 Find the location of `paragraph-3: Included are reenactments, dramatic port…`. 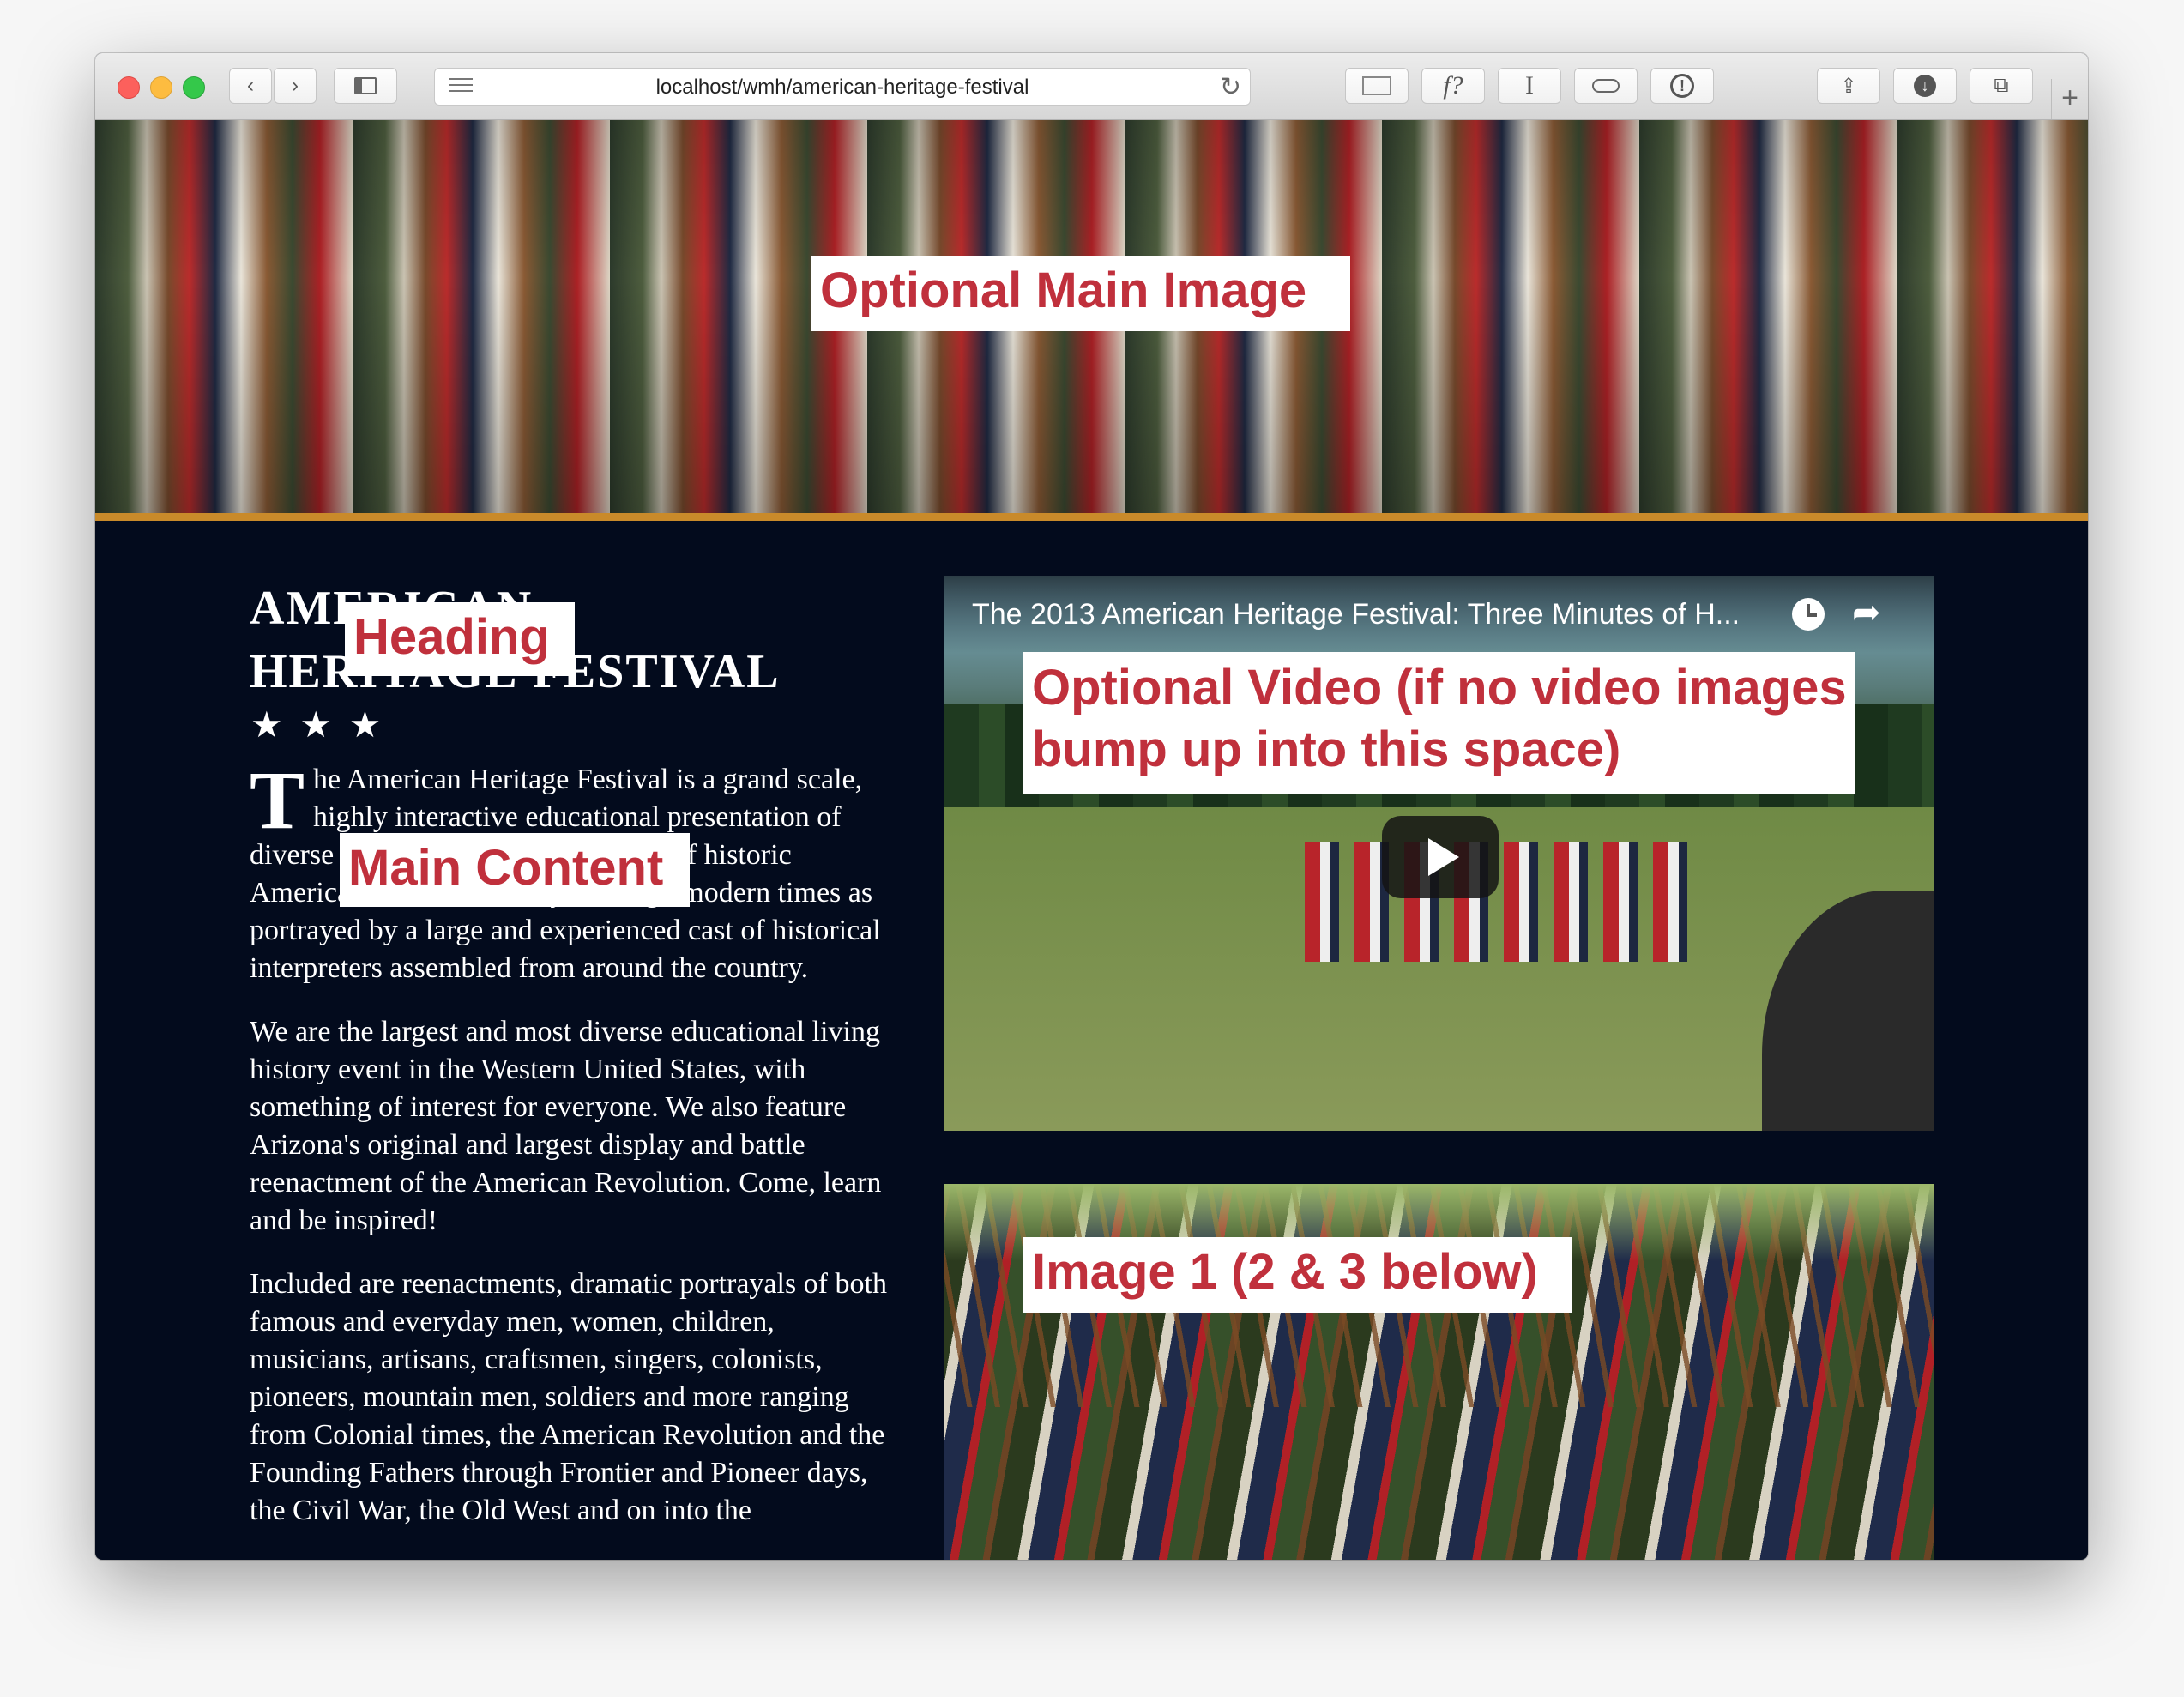

paragraph-3: Included are reenactments, dramatic port… is located at coordinates (569, 1397).